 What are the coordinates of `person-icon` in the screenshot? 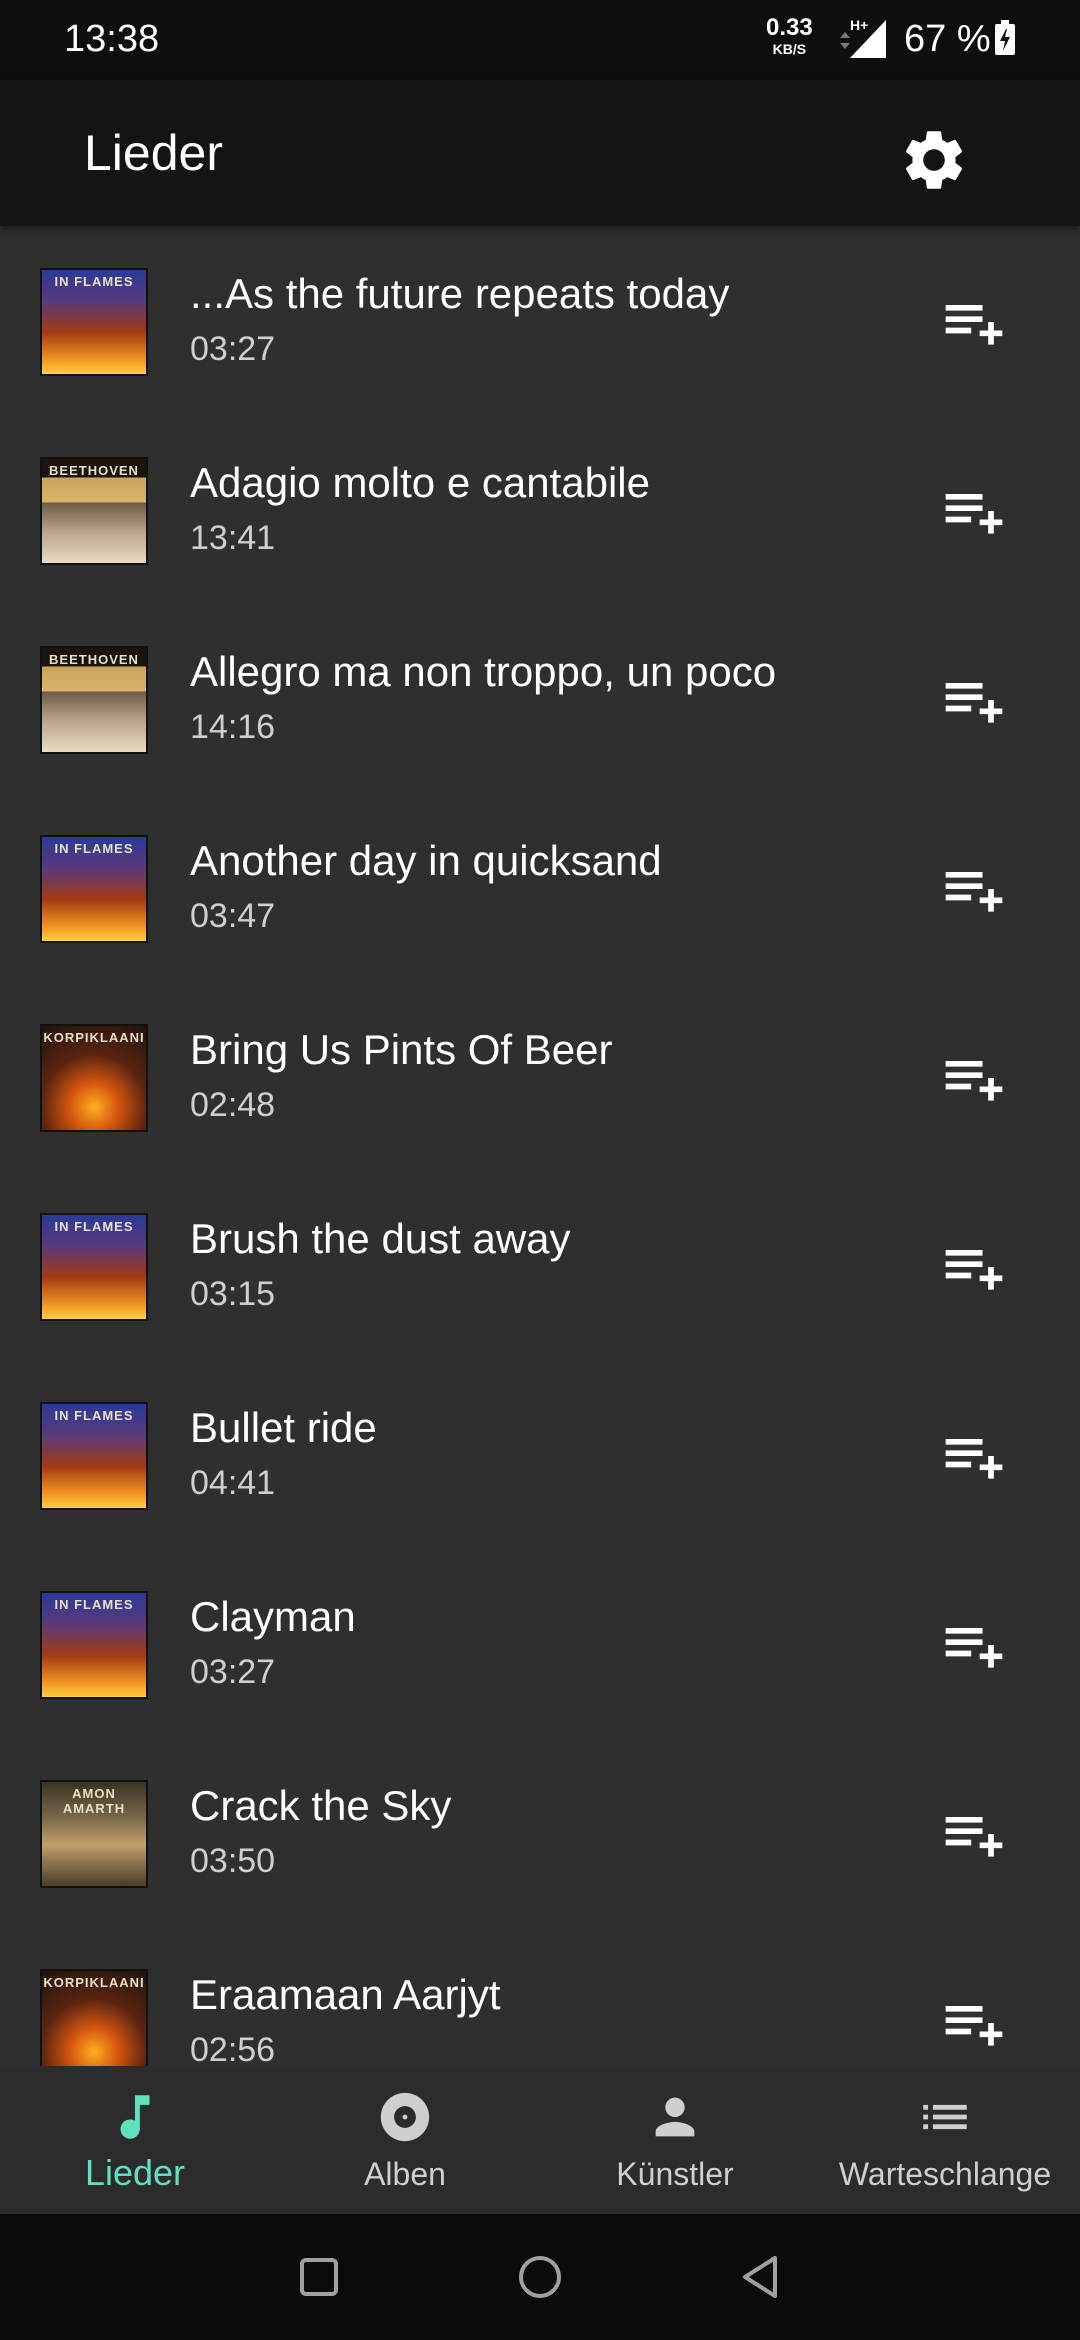 It's located at (675, 2117).